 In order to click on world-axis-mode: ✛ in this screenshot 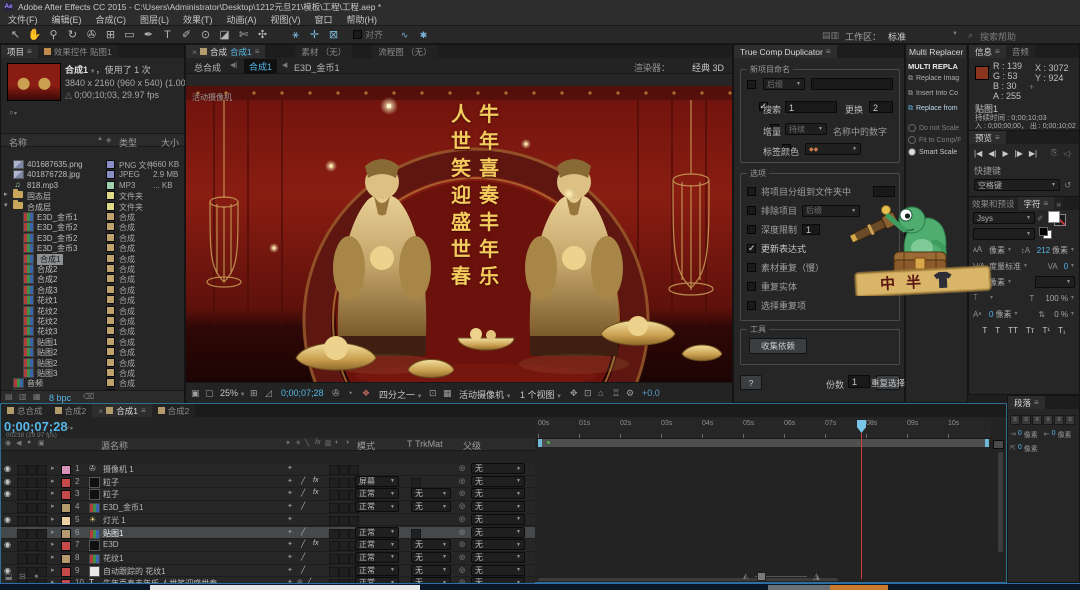, I will do `click(314, 35)`.